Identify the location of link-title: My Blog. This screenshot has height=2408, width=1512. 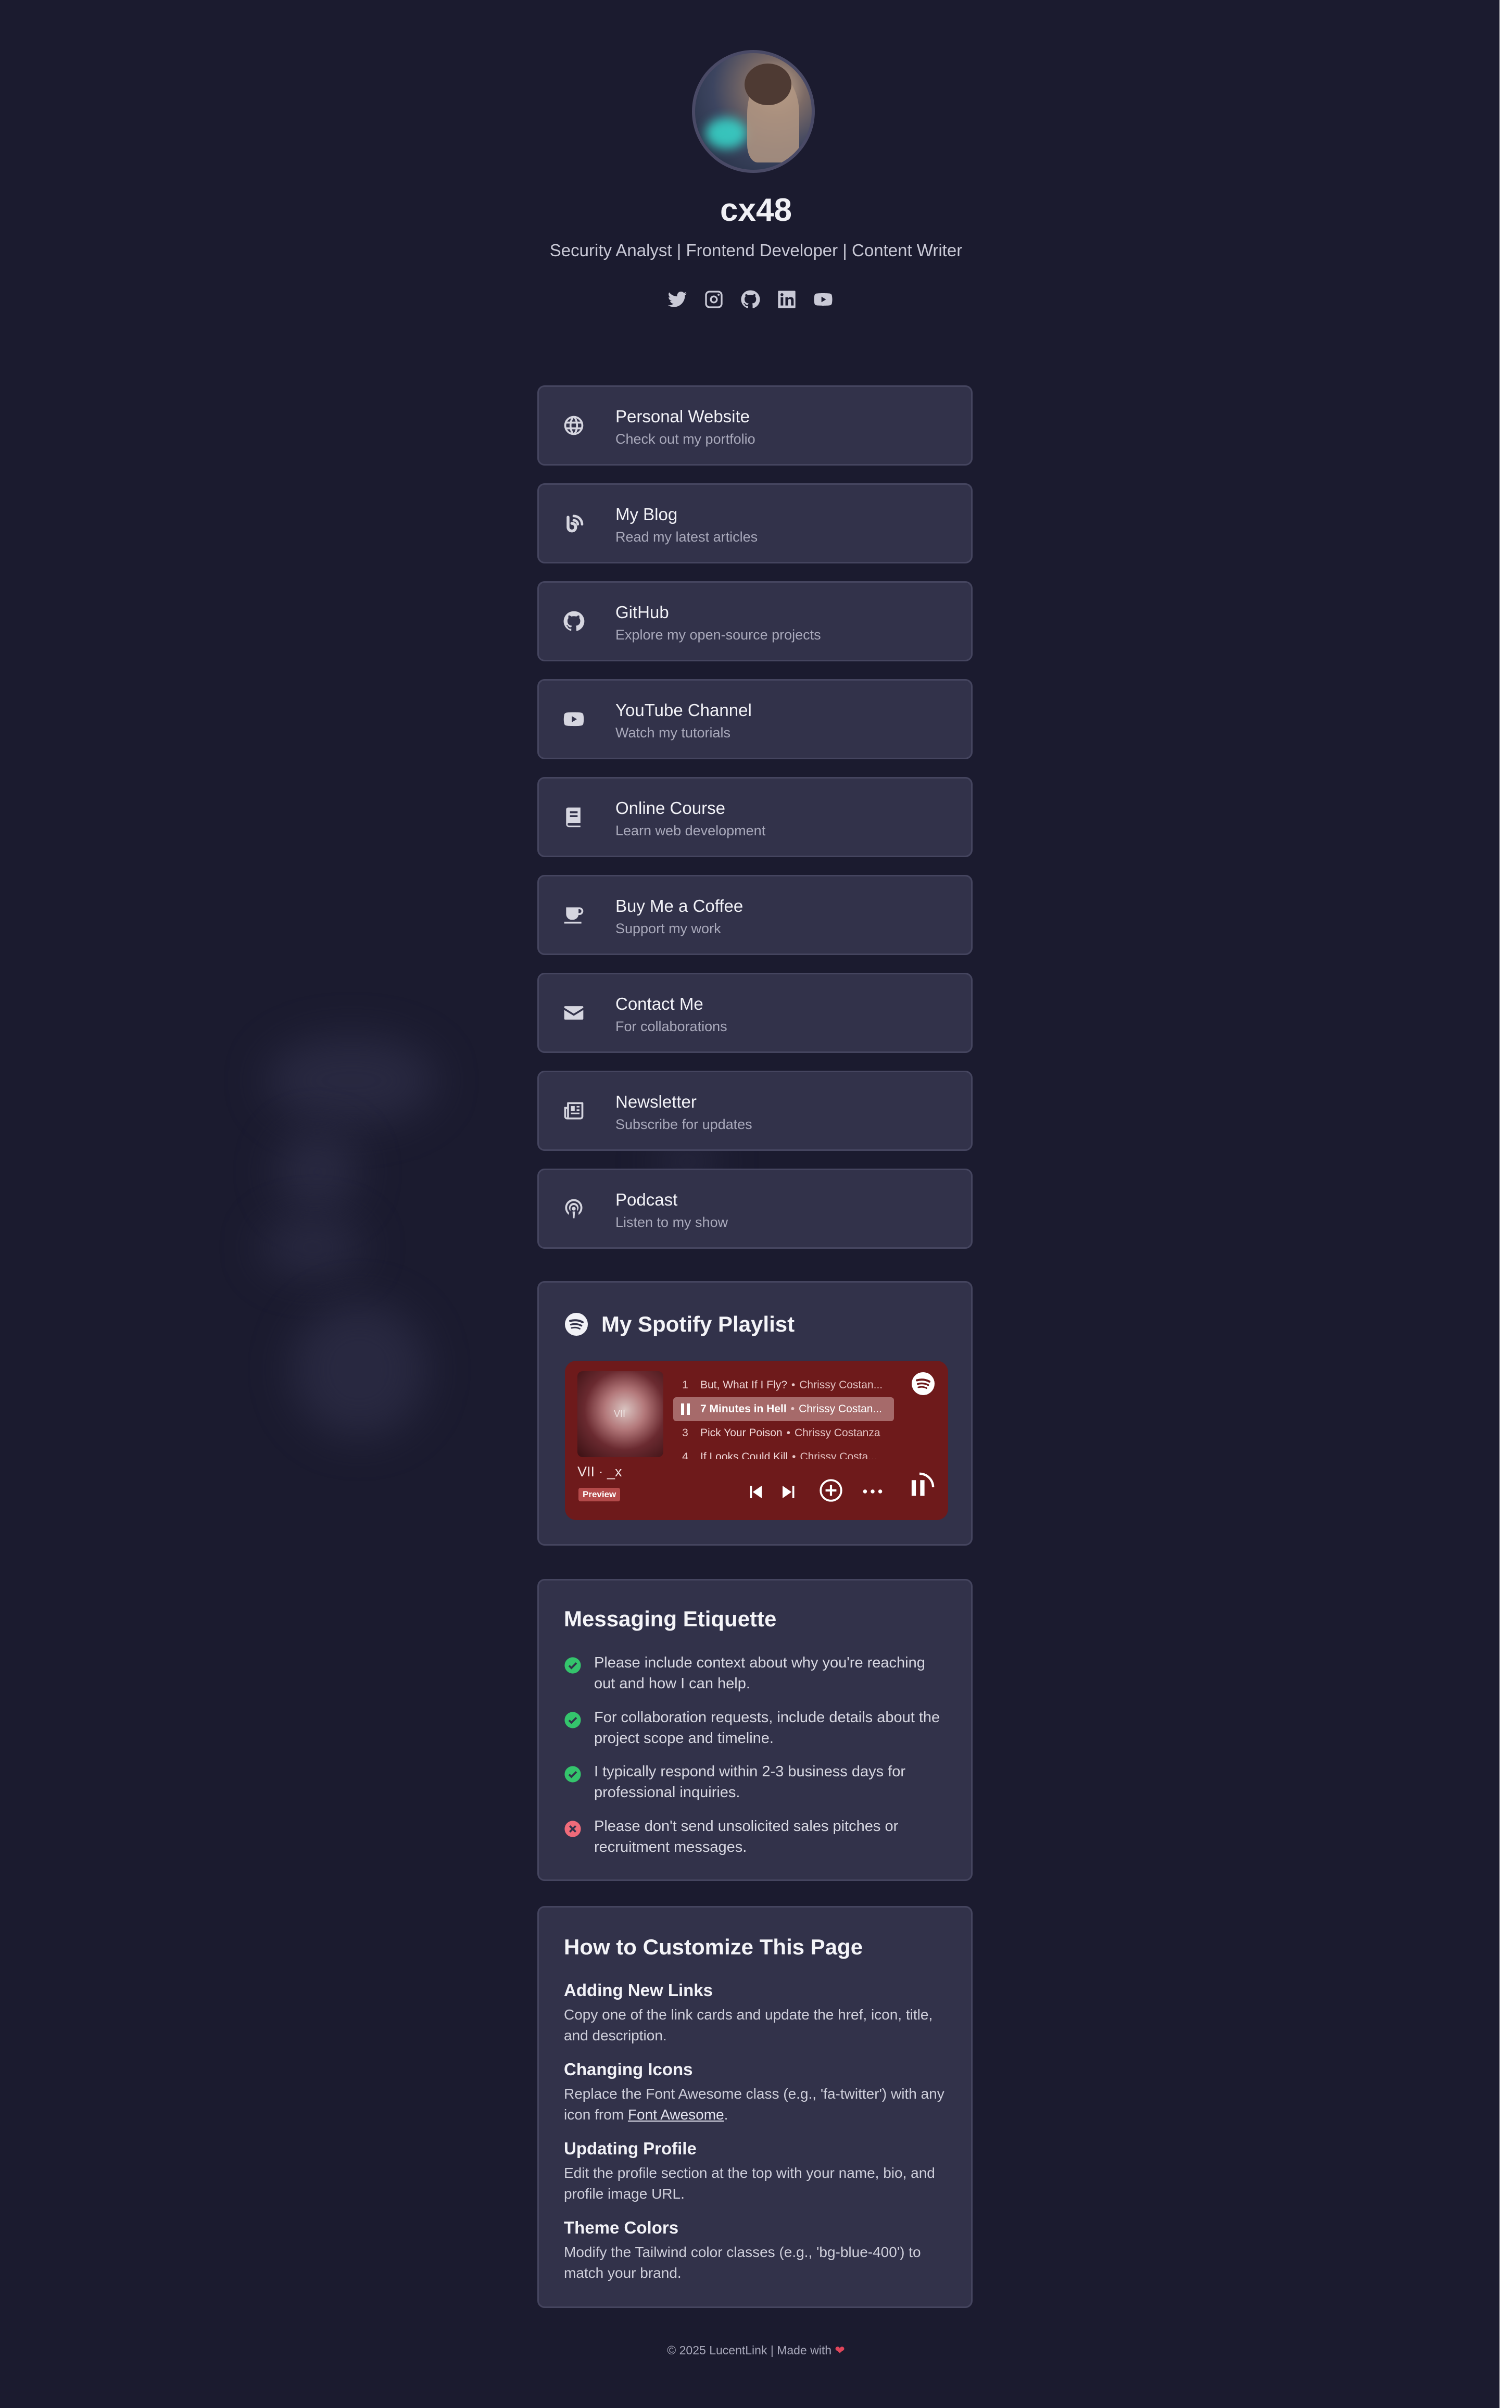
(646, 514).